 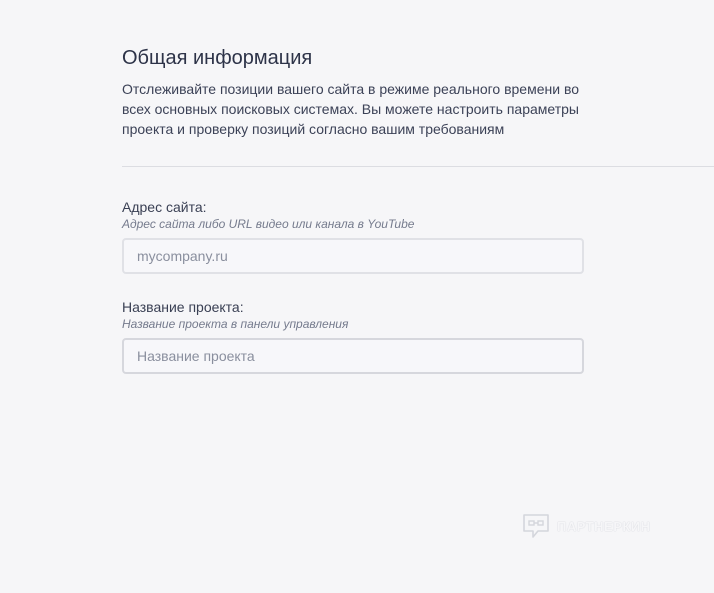 I want to click on project-name-input, so click(x=353, y=356).